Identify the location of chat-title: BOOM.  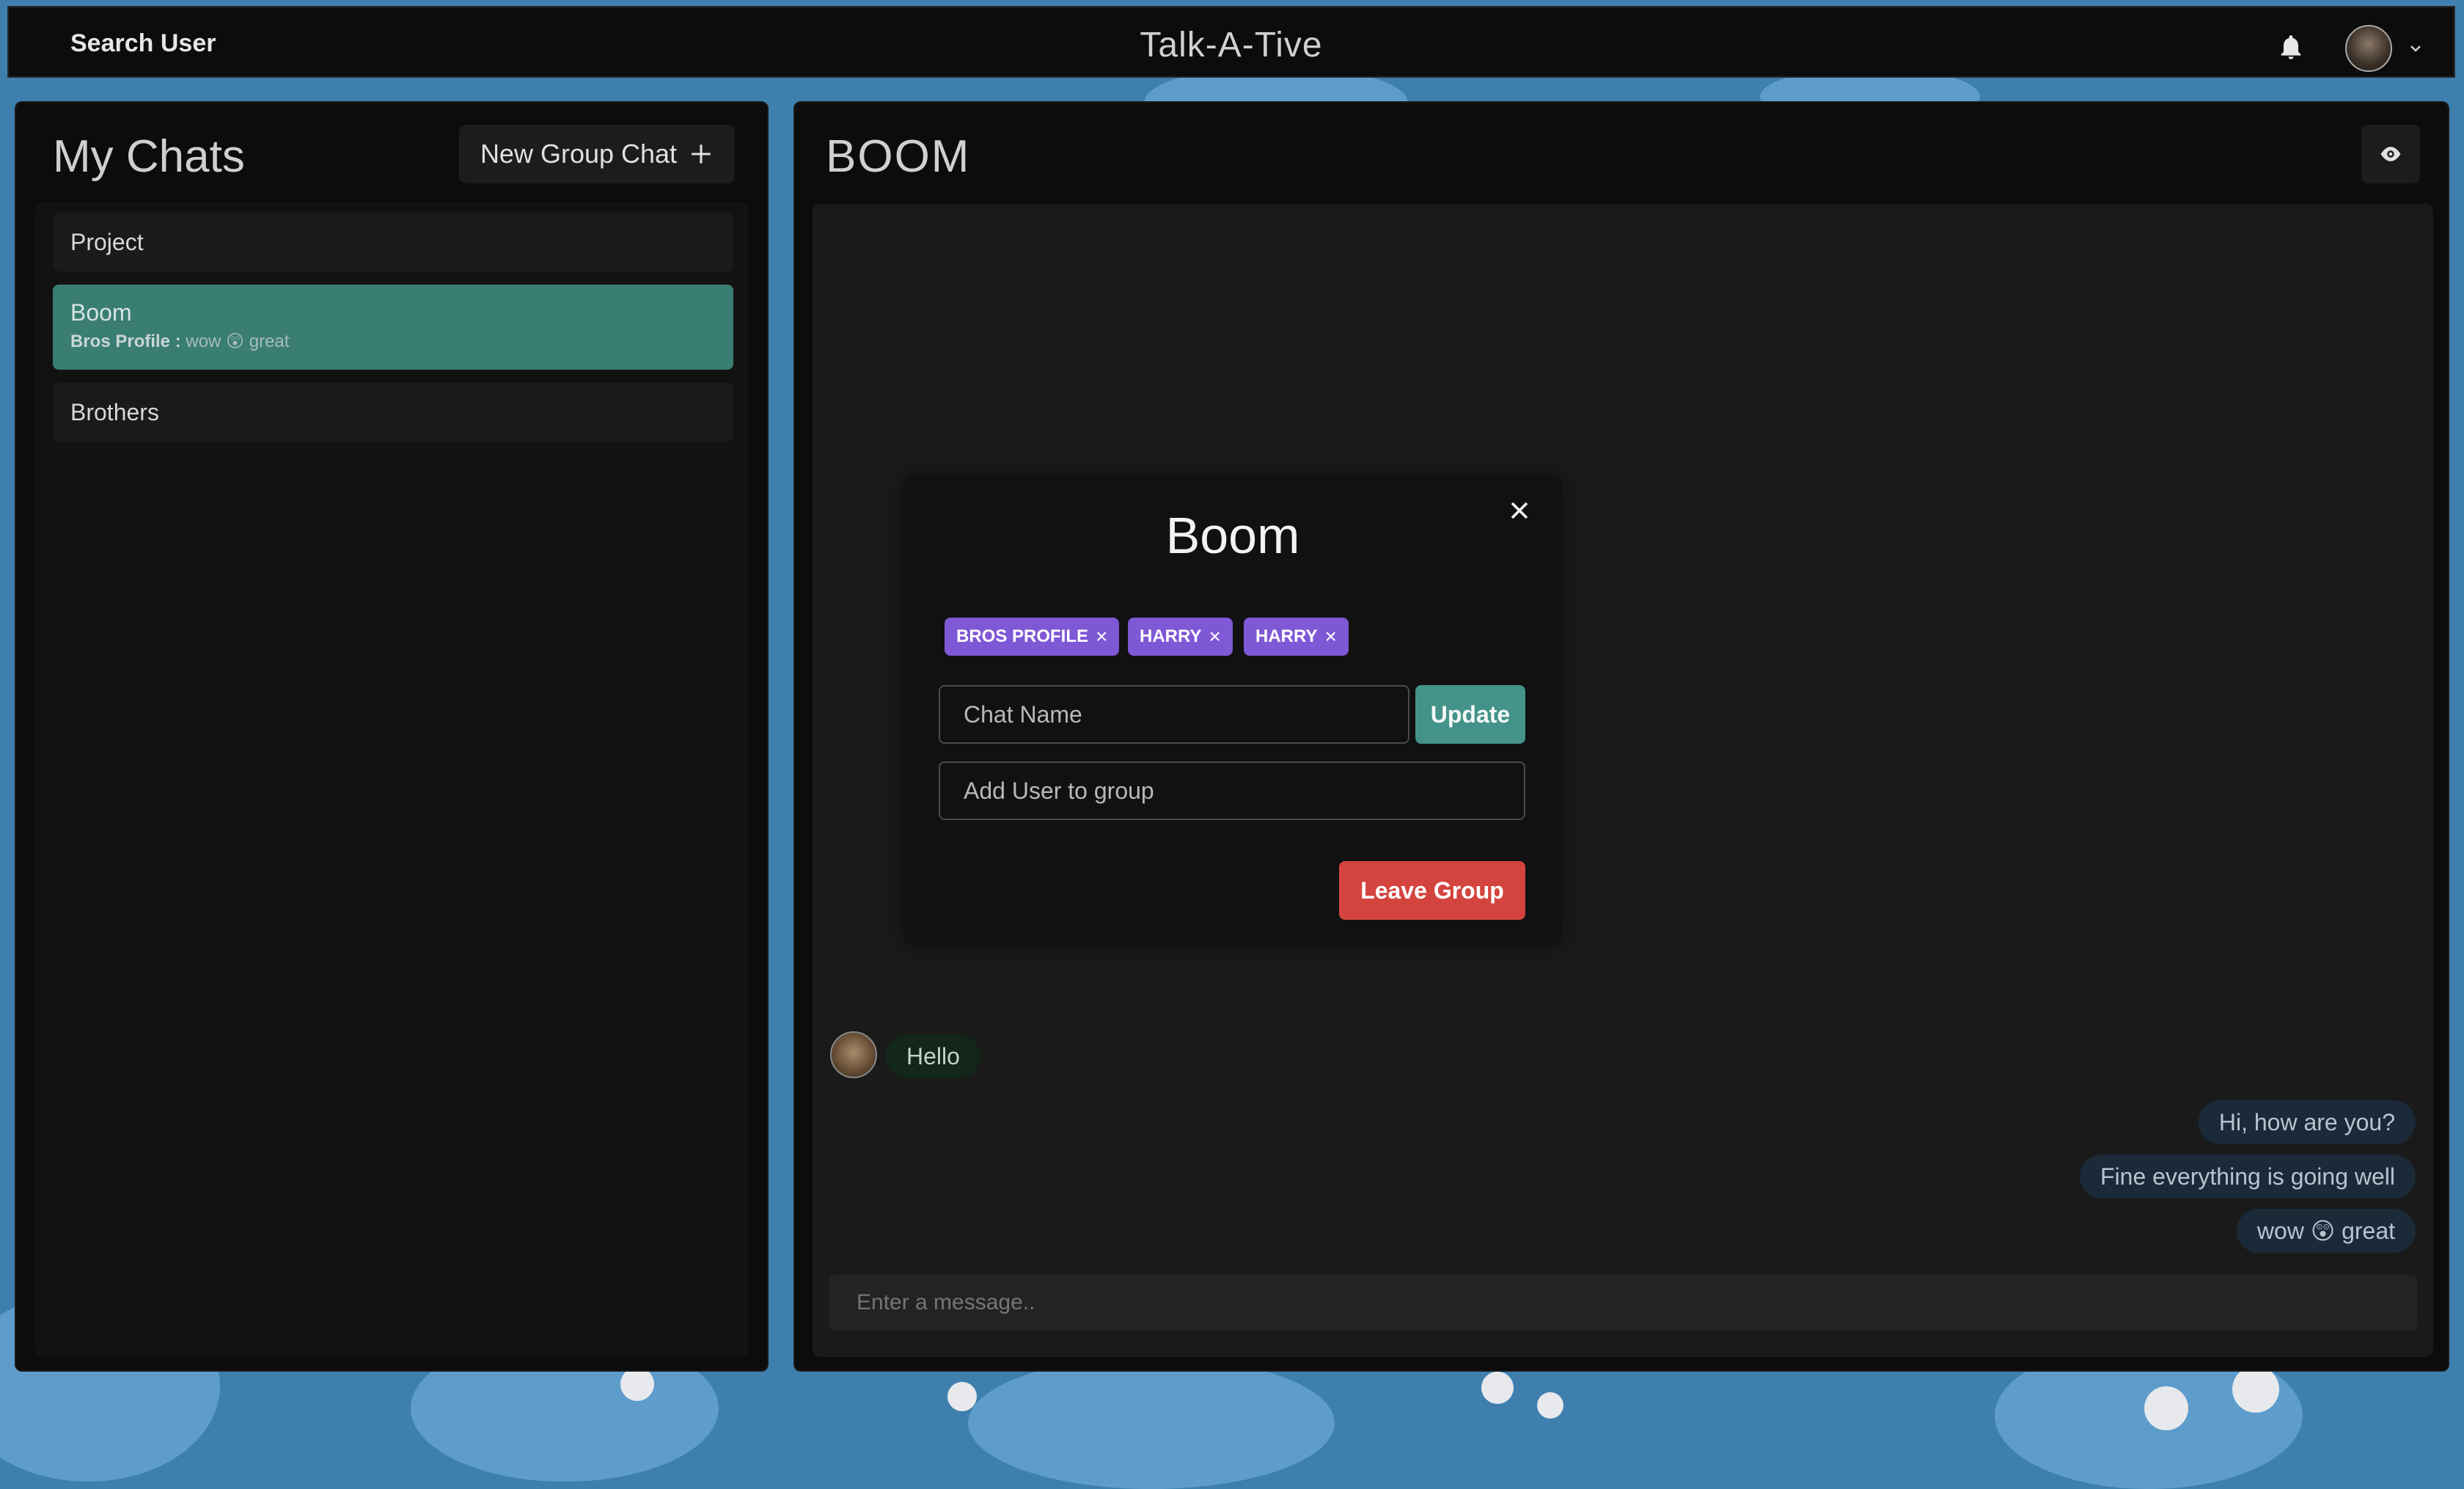
(898, 156).